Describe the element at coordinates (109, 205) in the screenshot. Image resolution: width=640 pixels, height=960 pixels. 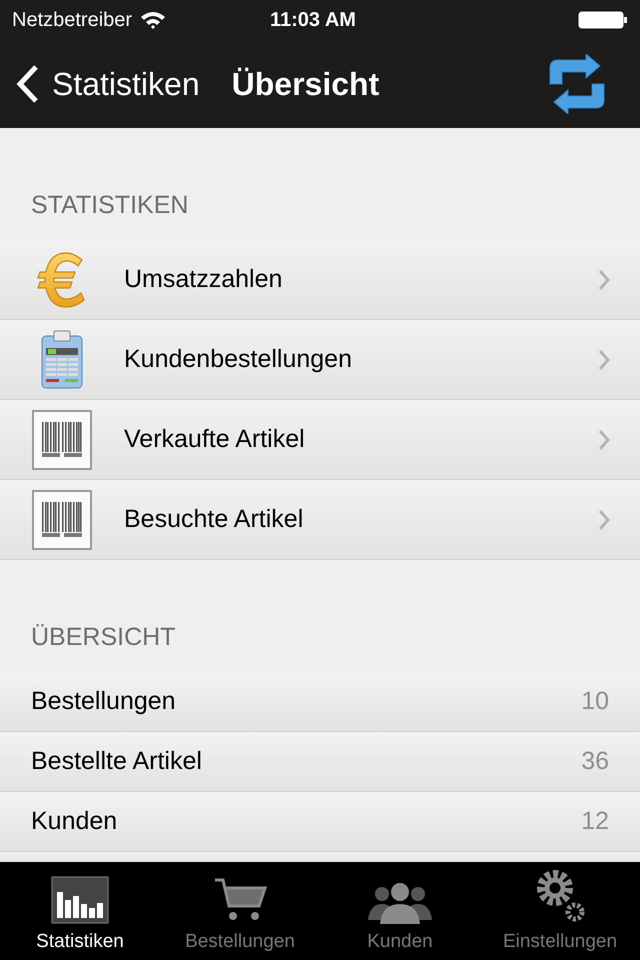
I see `section-header: STATISTIKEN` at that location.